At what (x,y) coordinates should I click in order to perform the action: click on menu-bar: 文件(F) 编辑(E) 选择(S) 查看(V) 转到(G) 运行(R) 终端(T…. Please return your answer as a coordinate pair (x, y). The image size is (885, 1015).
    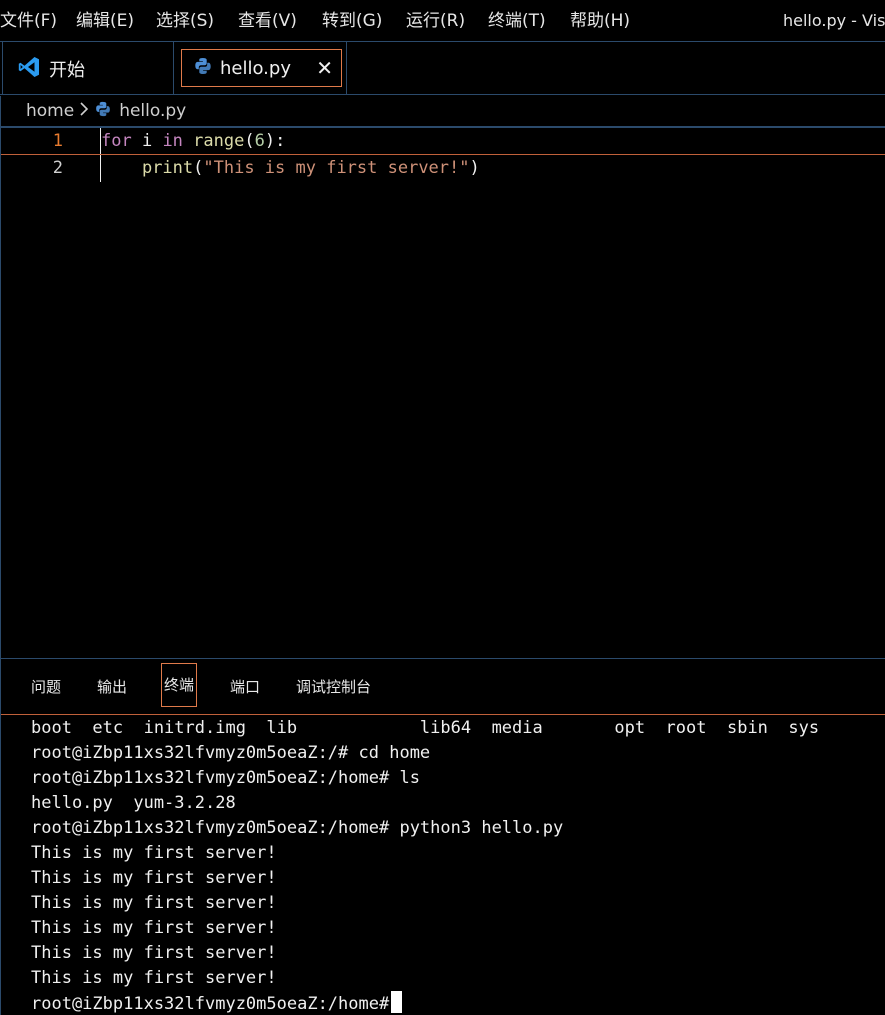
    Looking at the image, I should click on (442, 21).